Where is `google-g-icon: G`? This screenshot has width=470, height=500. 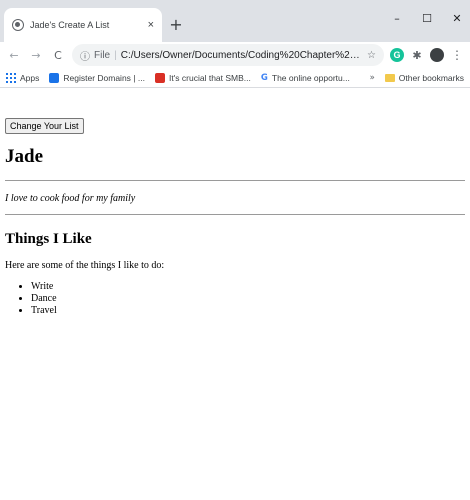 google-g-icon: G is located at coordinates (264, 77).